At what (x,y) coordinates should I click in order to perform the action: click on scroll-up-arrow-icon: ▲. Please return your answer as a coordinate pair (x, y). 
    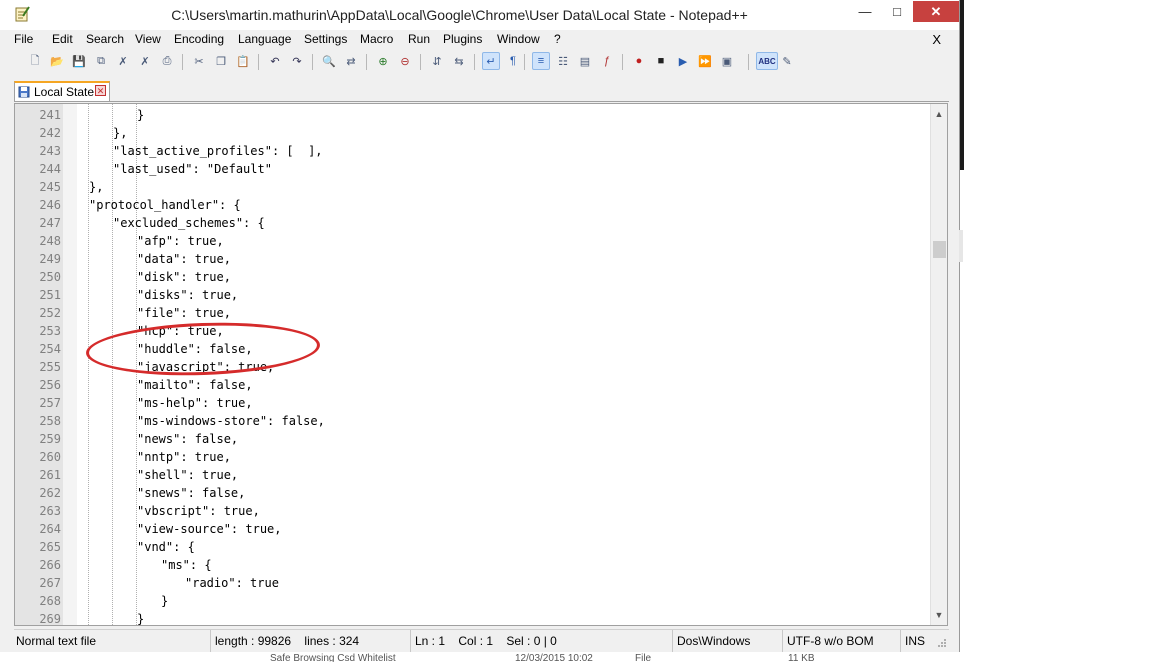
    Looking at the image, I should click on (939, 114).